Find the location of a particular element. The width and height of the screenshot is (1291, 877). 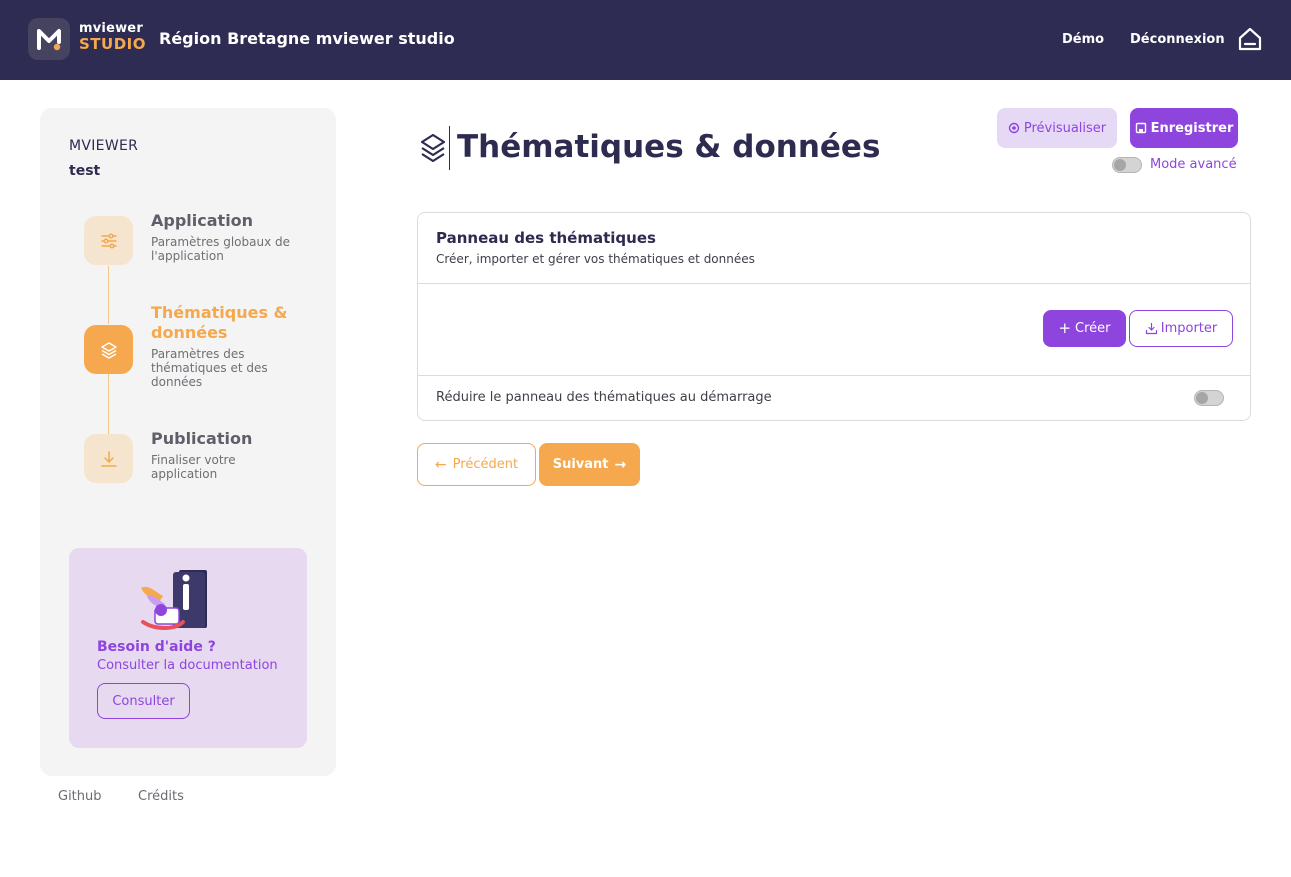

footer-github-link: Github is located at coordinates (80, 796).